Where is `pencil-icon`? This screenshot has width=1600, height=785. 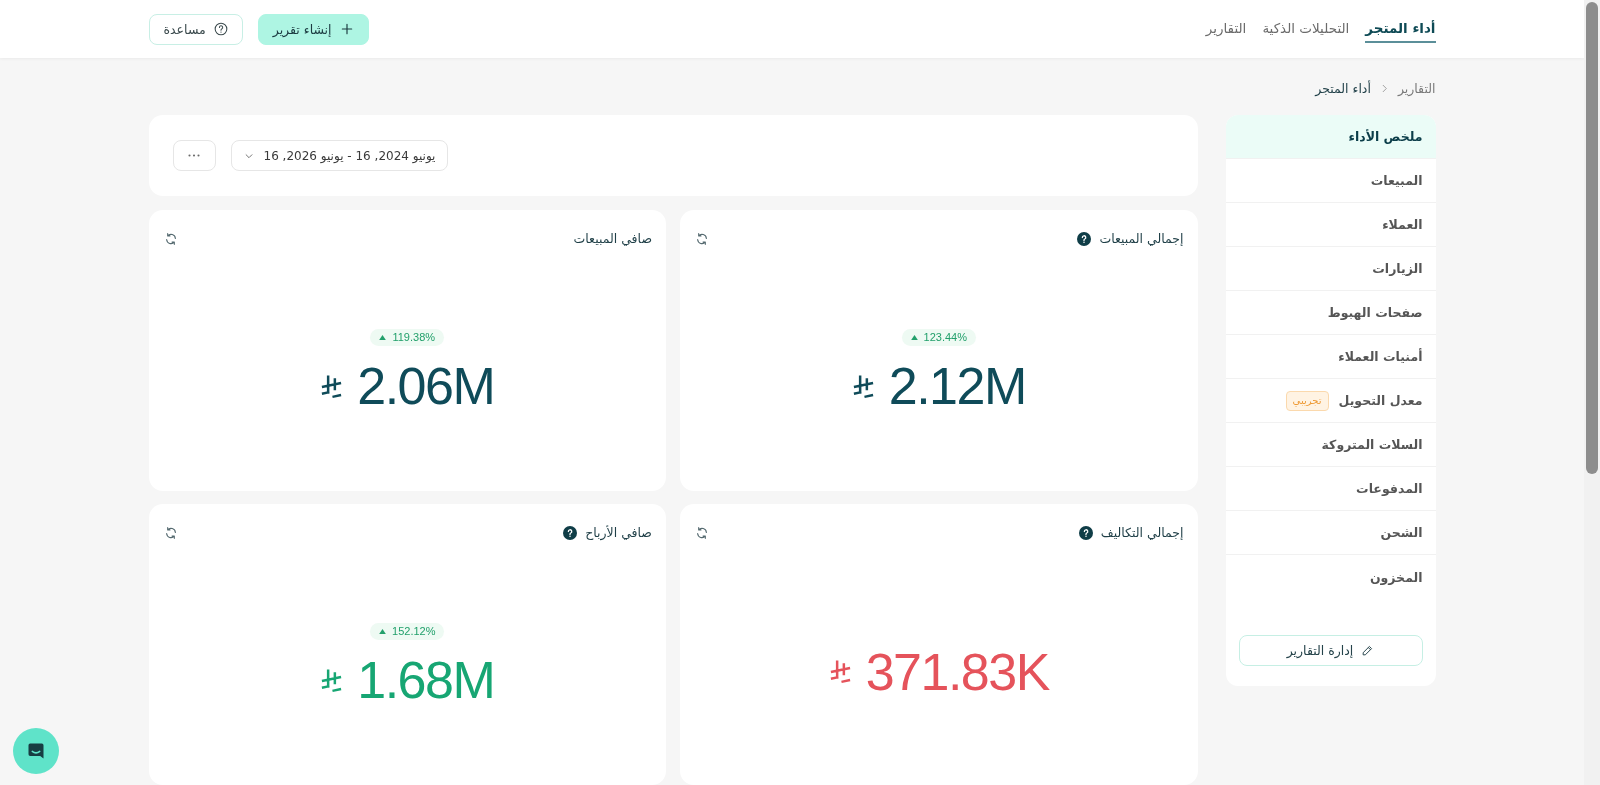 pencil-icon is located at coordinates (1368, 650).